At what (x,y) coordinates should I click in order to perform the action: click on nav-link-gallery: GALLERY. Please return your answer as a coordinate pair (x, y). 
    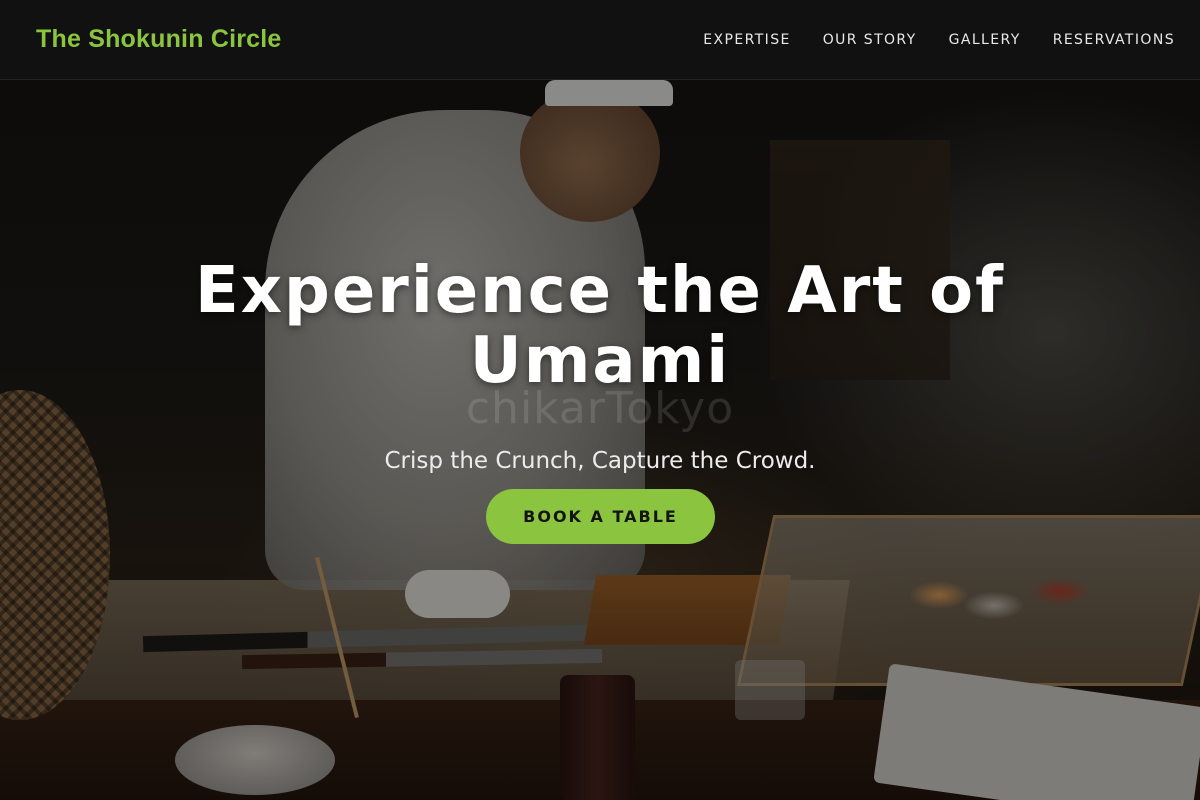
    Looking at the image, I should click on (985, 40).